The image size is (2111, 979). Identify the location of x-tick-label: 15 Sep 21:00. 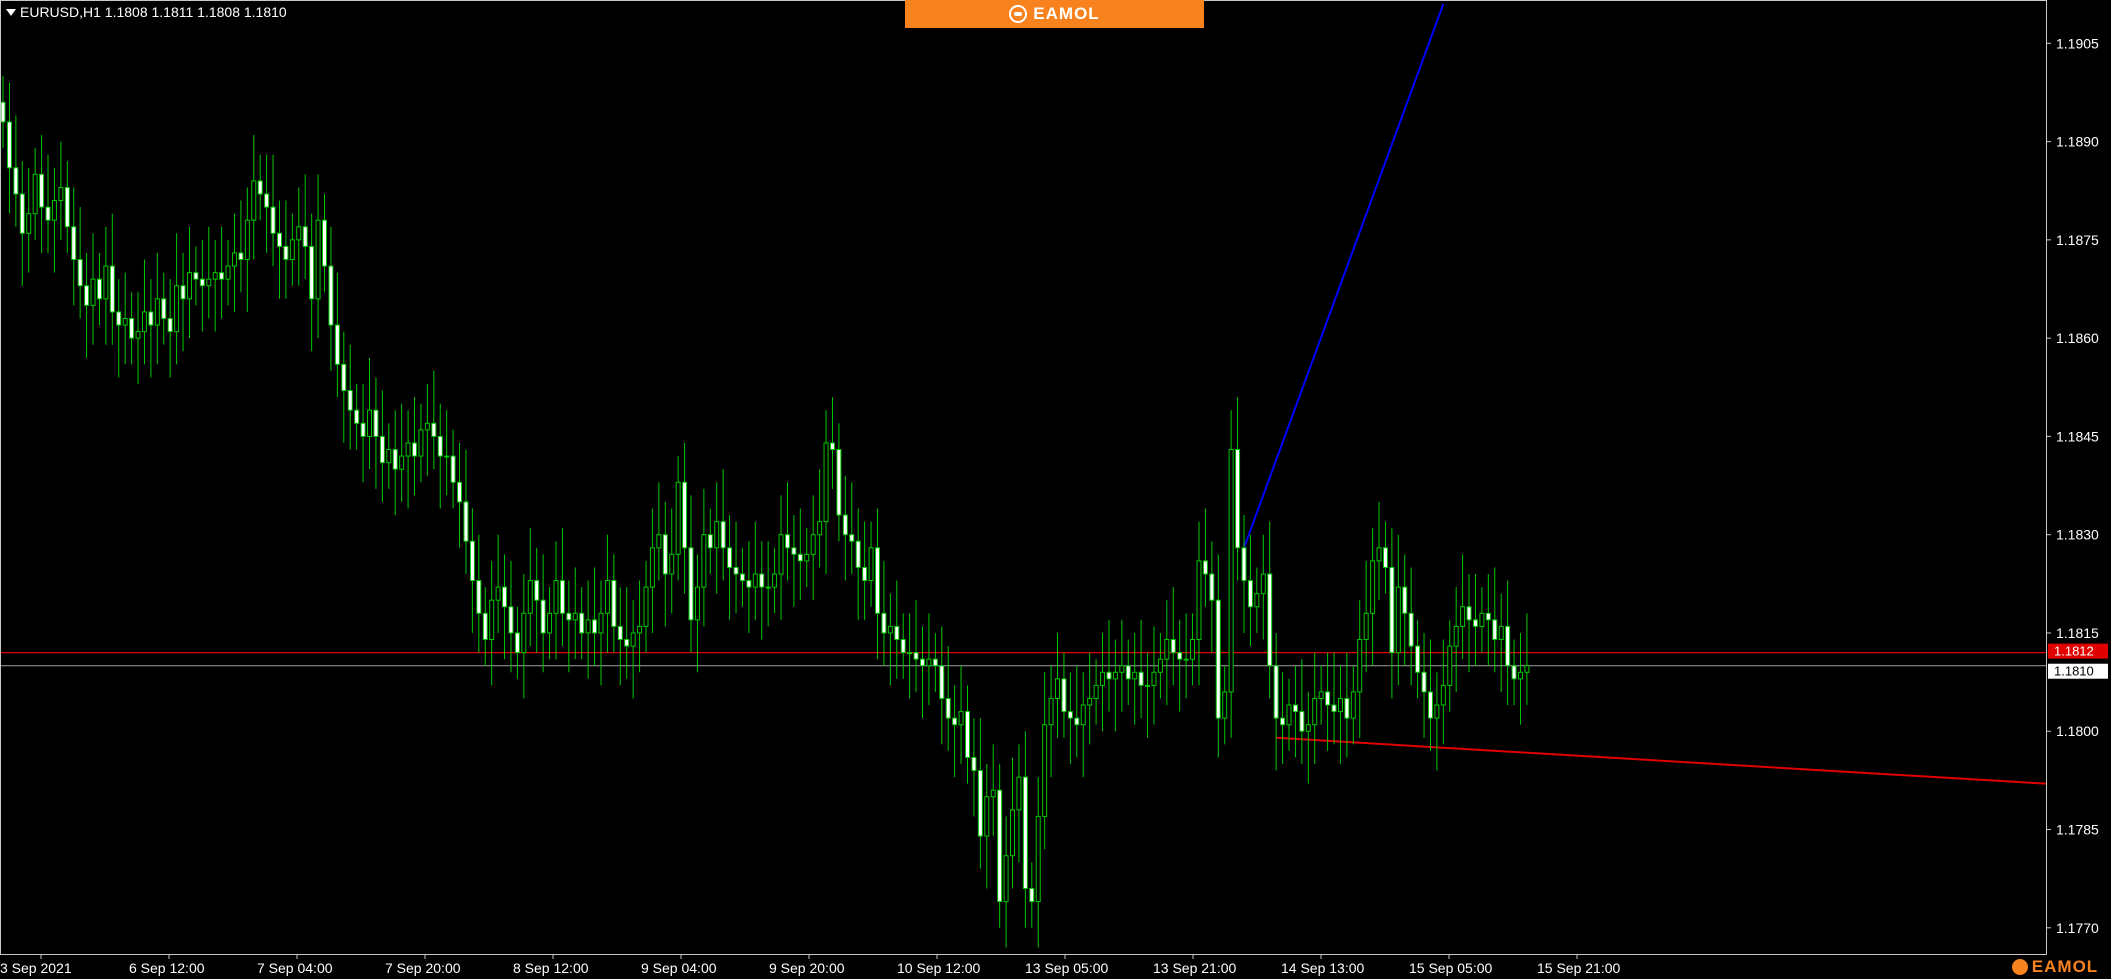
(1579, 968).